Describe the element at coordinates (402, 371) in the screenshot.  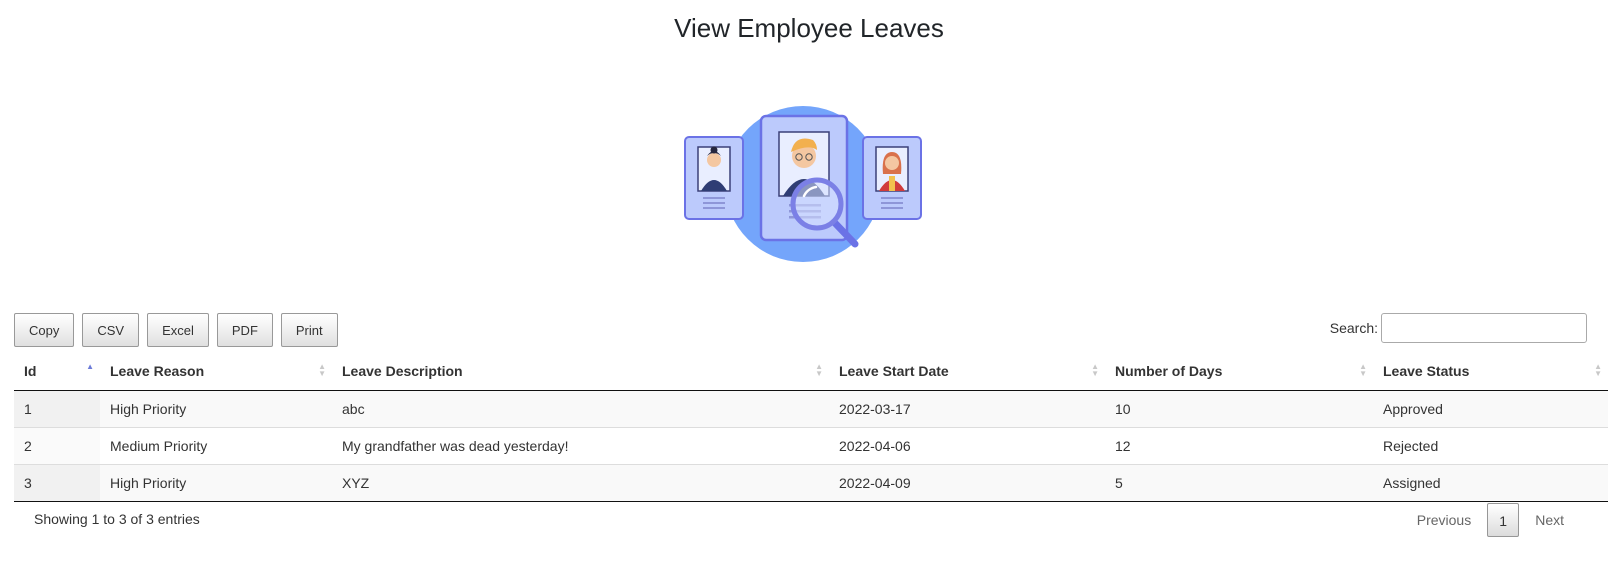
I see `column-header-label: Leave Description` at that location.